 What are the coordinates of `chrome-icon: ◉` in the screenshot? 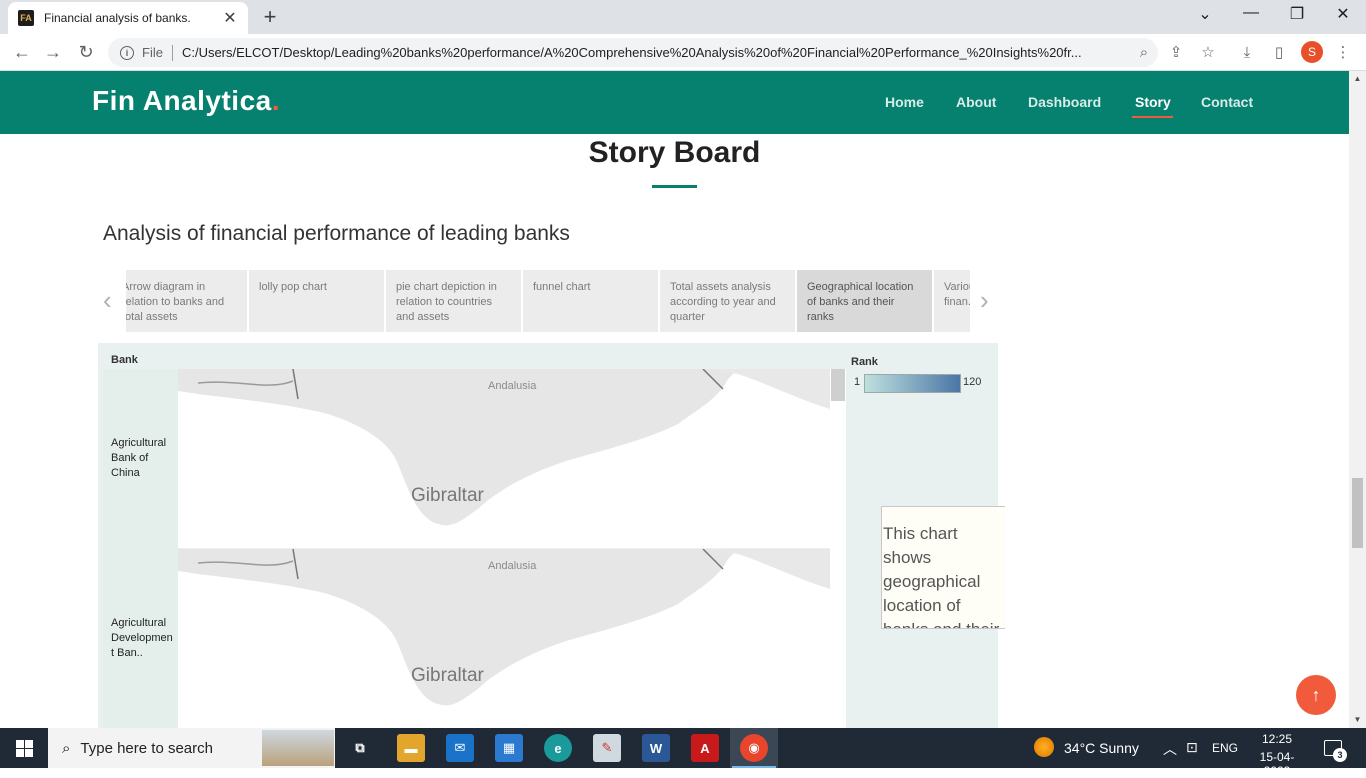 It's located at (754, 751).